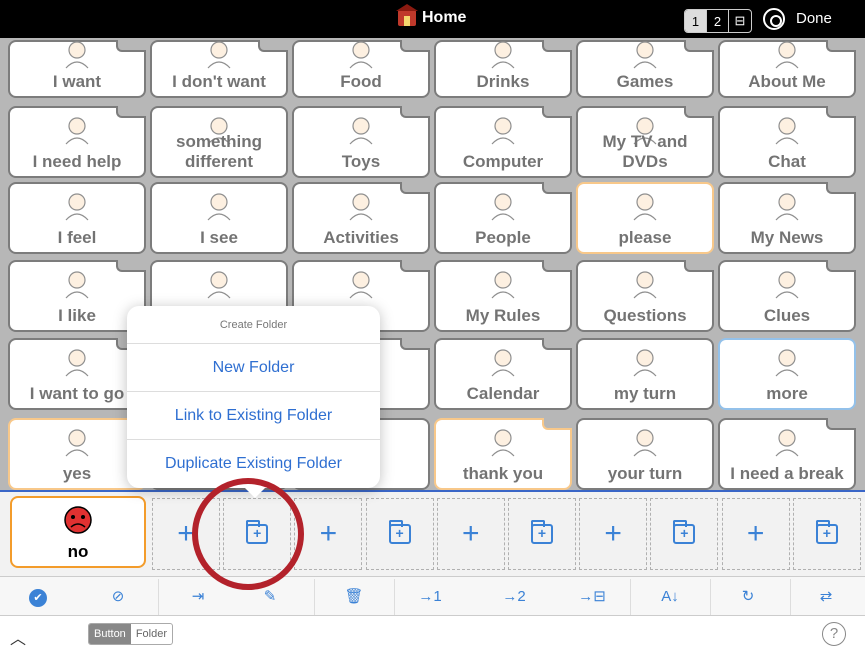 Image resolution: width=865 pixels, height=652 pixels. Describe the element at coordinates (696, 21) in the screenshot. I see `page-1-button: 1` at that location.